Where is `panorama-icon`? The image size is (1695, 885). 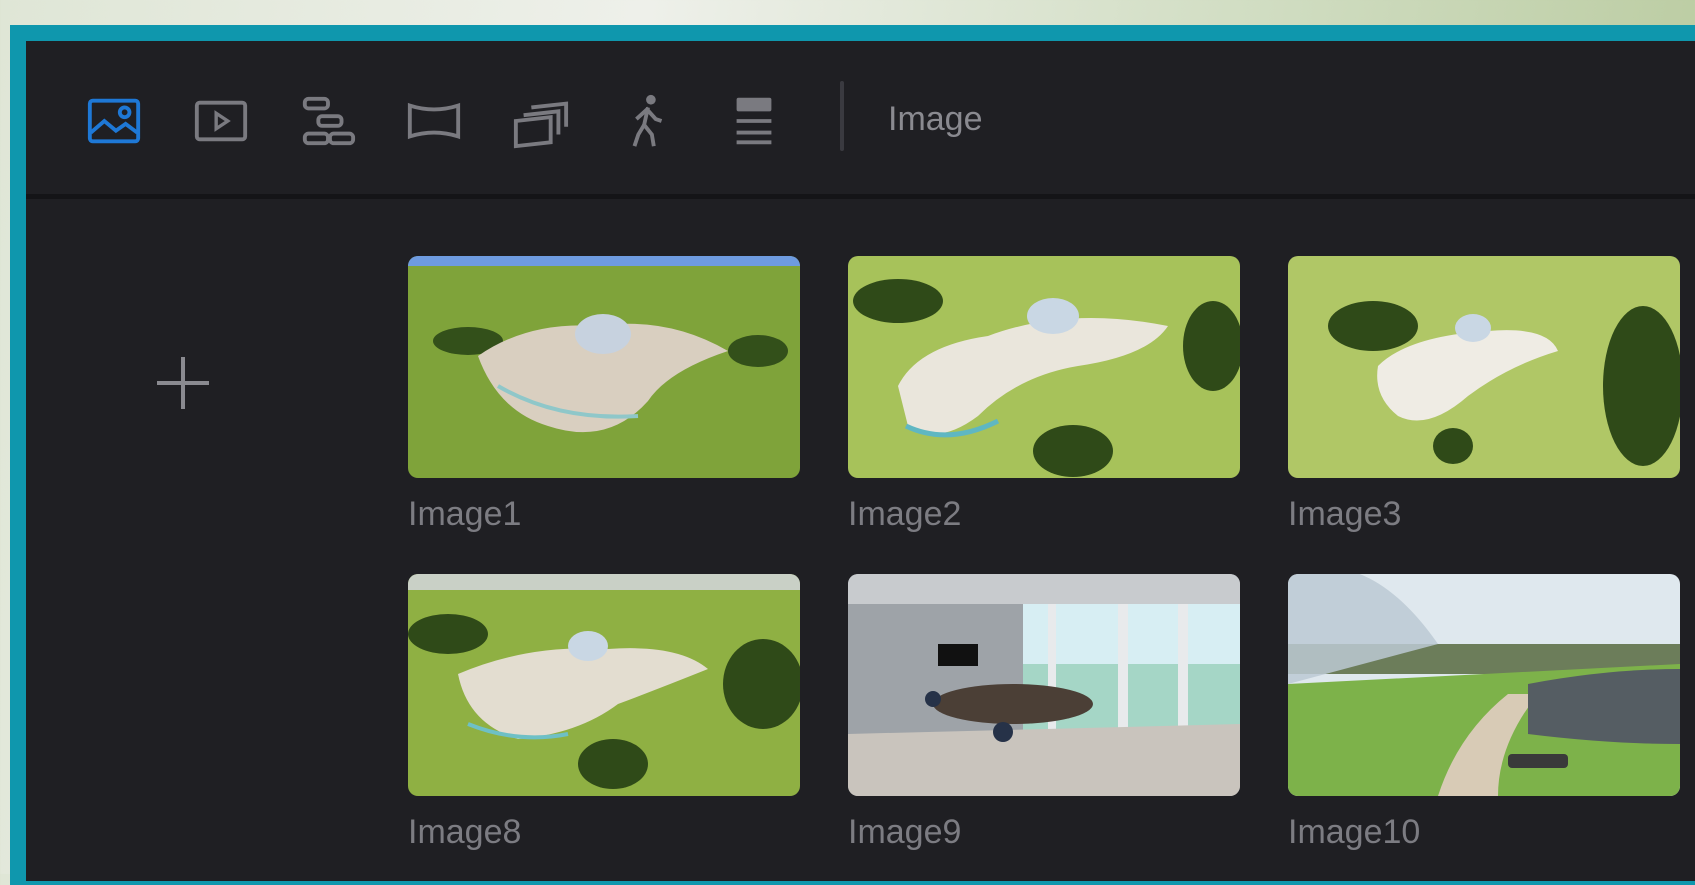
panorama-icon is located at coordinates (434, 121).